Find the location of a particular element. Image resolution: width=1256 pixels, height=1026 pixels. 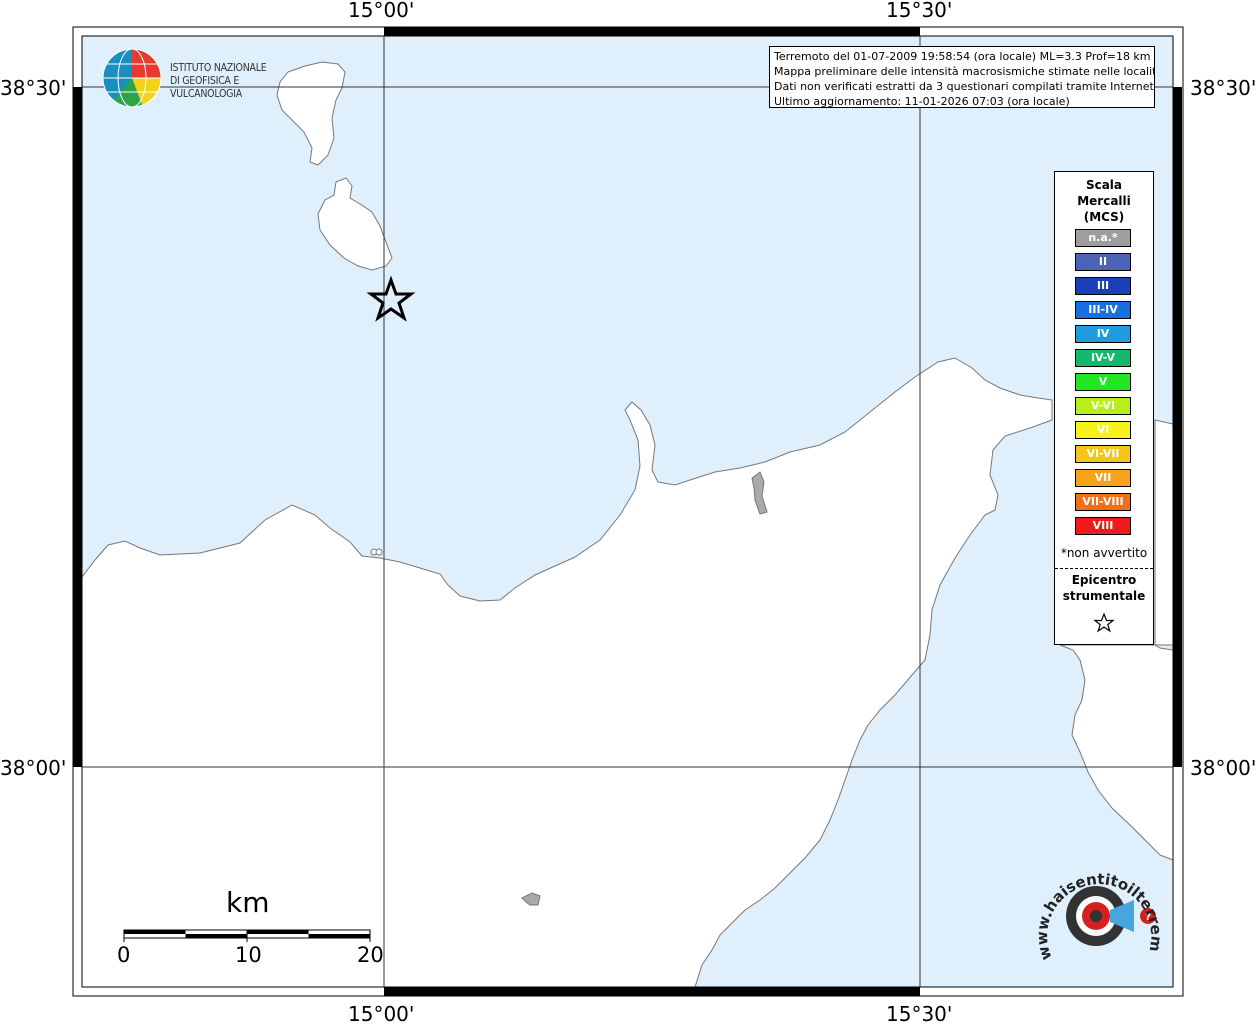

scale-bar is located at coordinates (247, 935).